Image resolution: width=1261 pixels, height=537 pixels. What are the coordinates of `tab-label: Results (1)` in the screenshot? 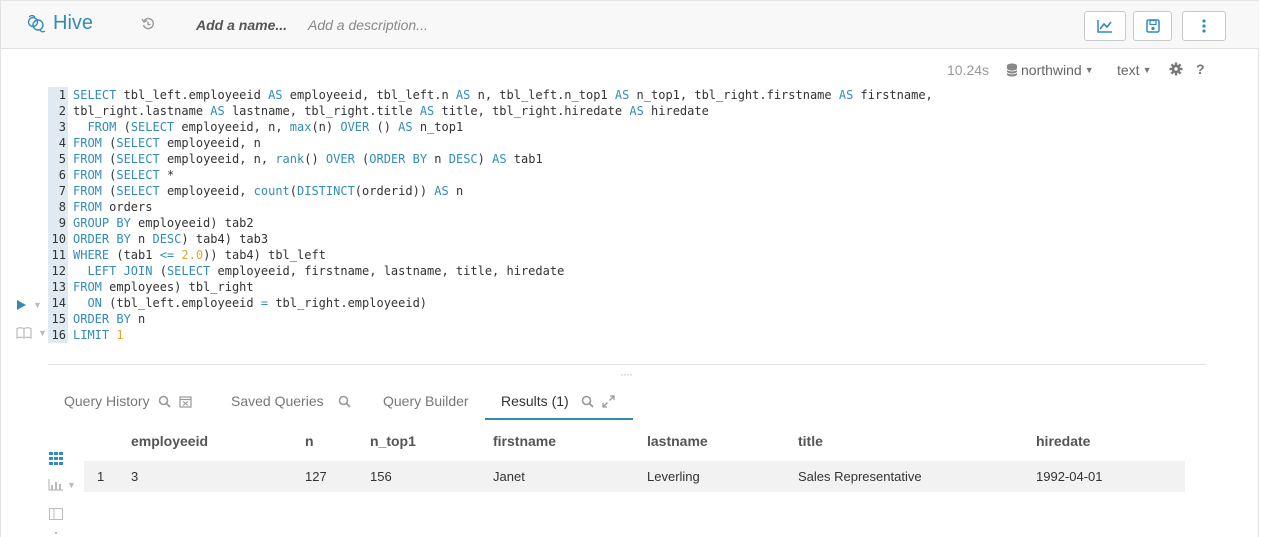 It's located at (535, 401).